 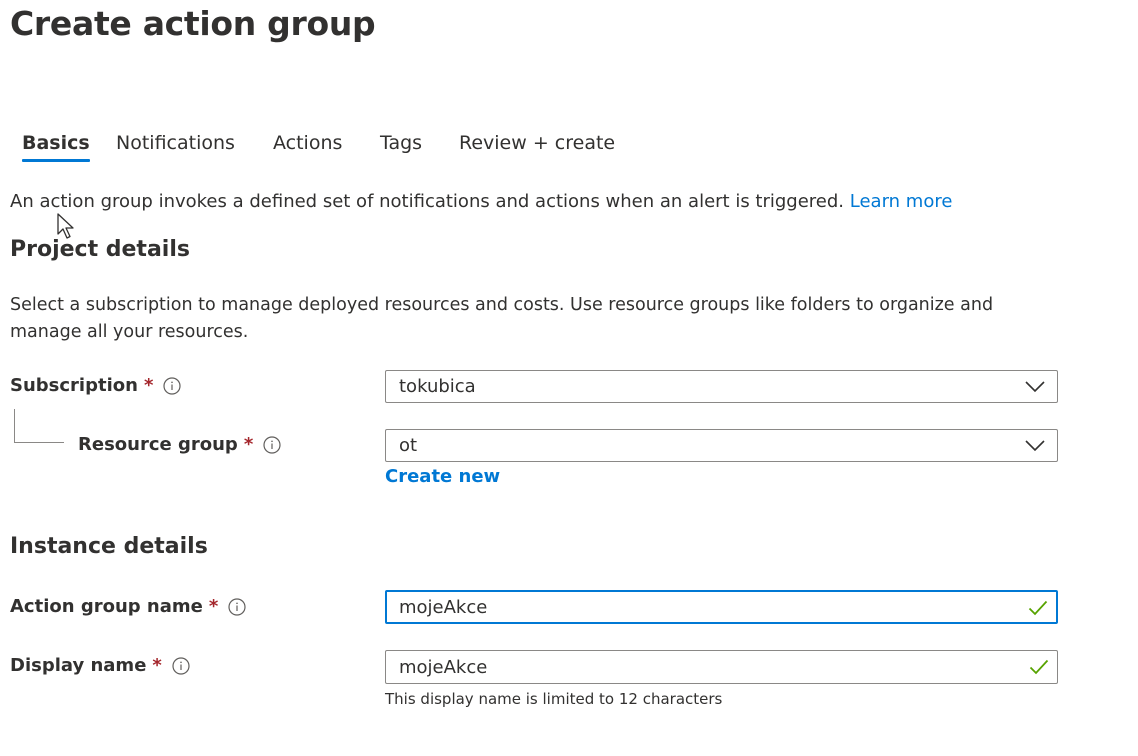 I want to click on resource-group-dropdown: ot, so click(x=721, y=445).